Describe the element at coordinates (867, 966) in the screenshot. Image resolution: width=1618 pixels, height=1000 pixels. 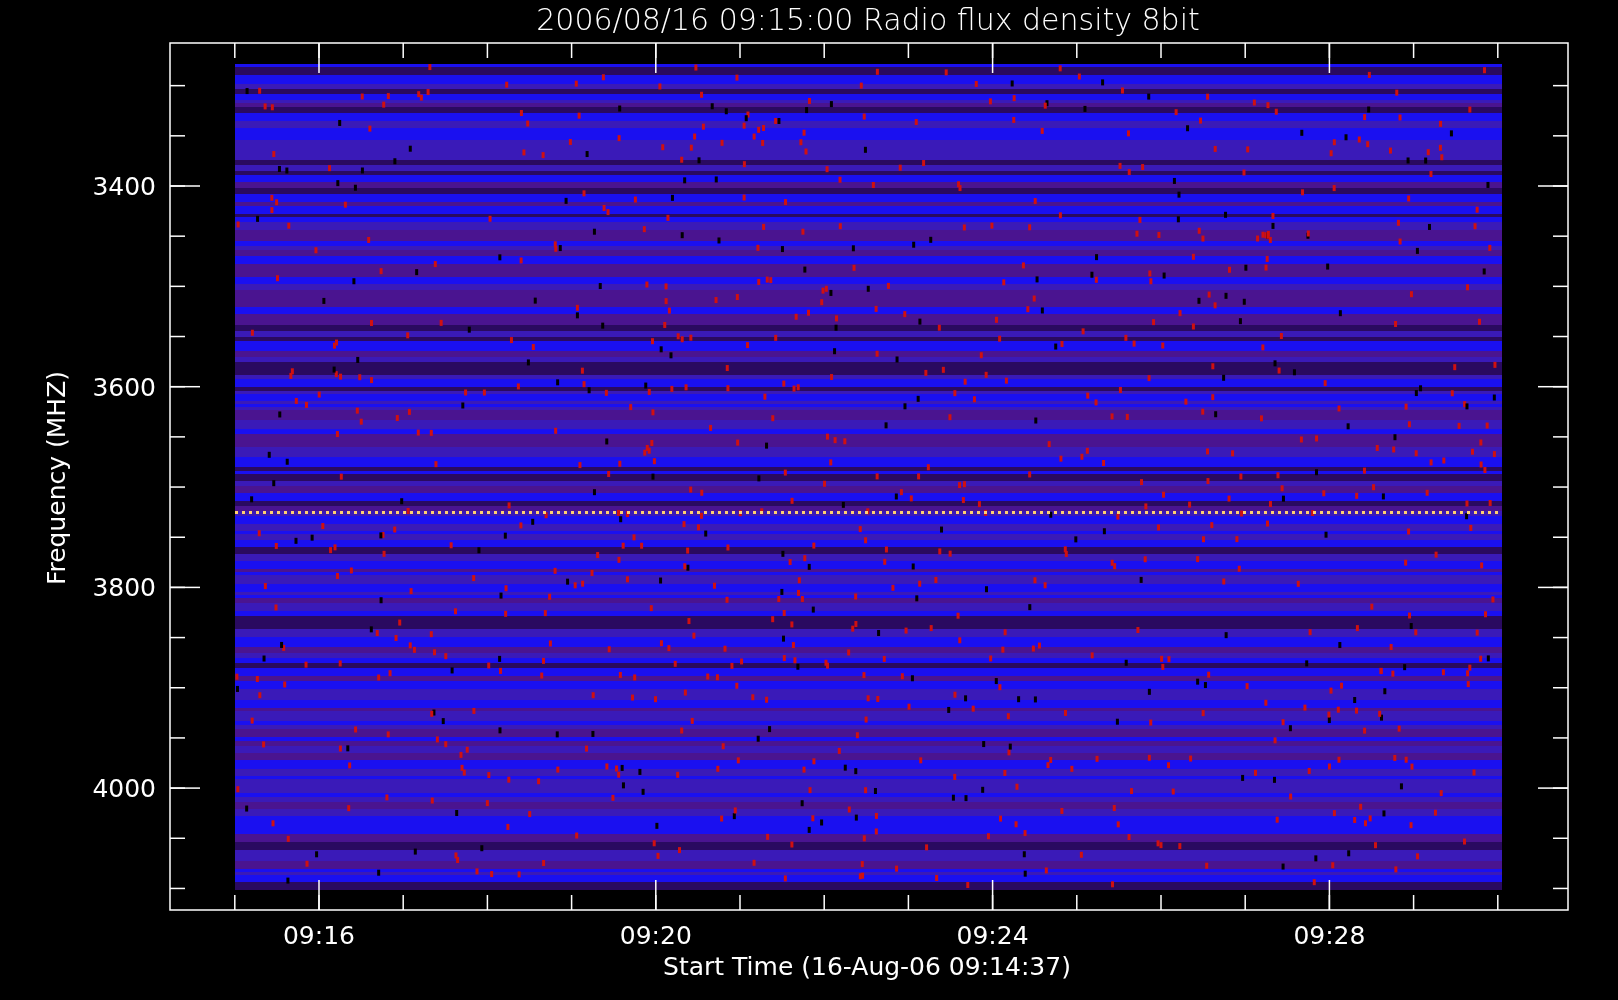
I see `x-axis-label: Start Time (16-Aug-06 09:14:37)` at that location.